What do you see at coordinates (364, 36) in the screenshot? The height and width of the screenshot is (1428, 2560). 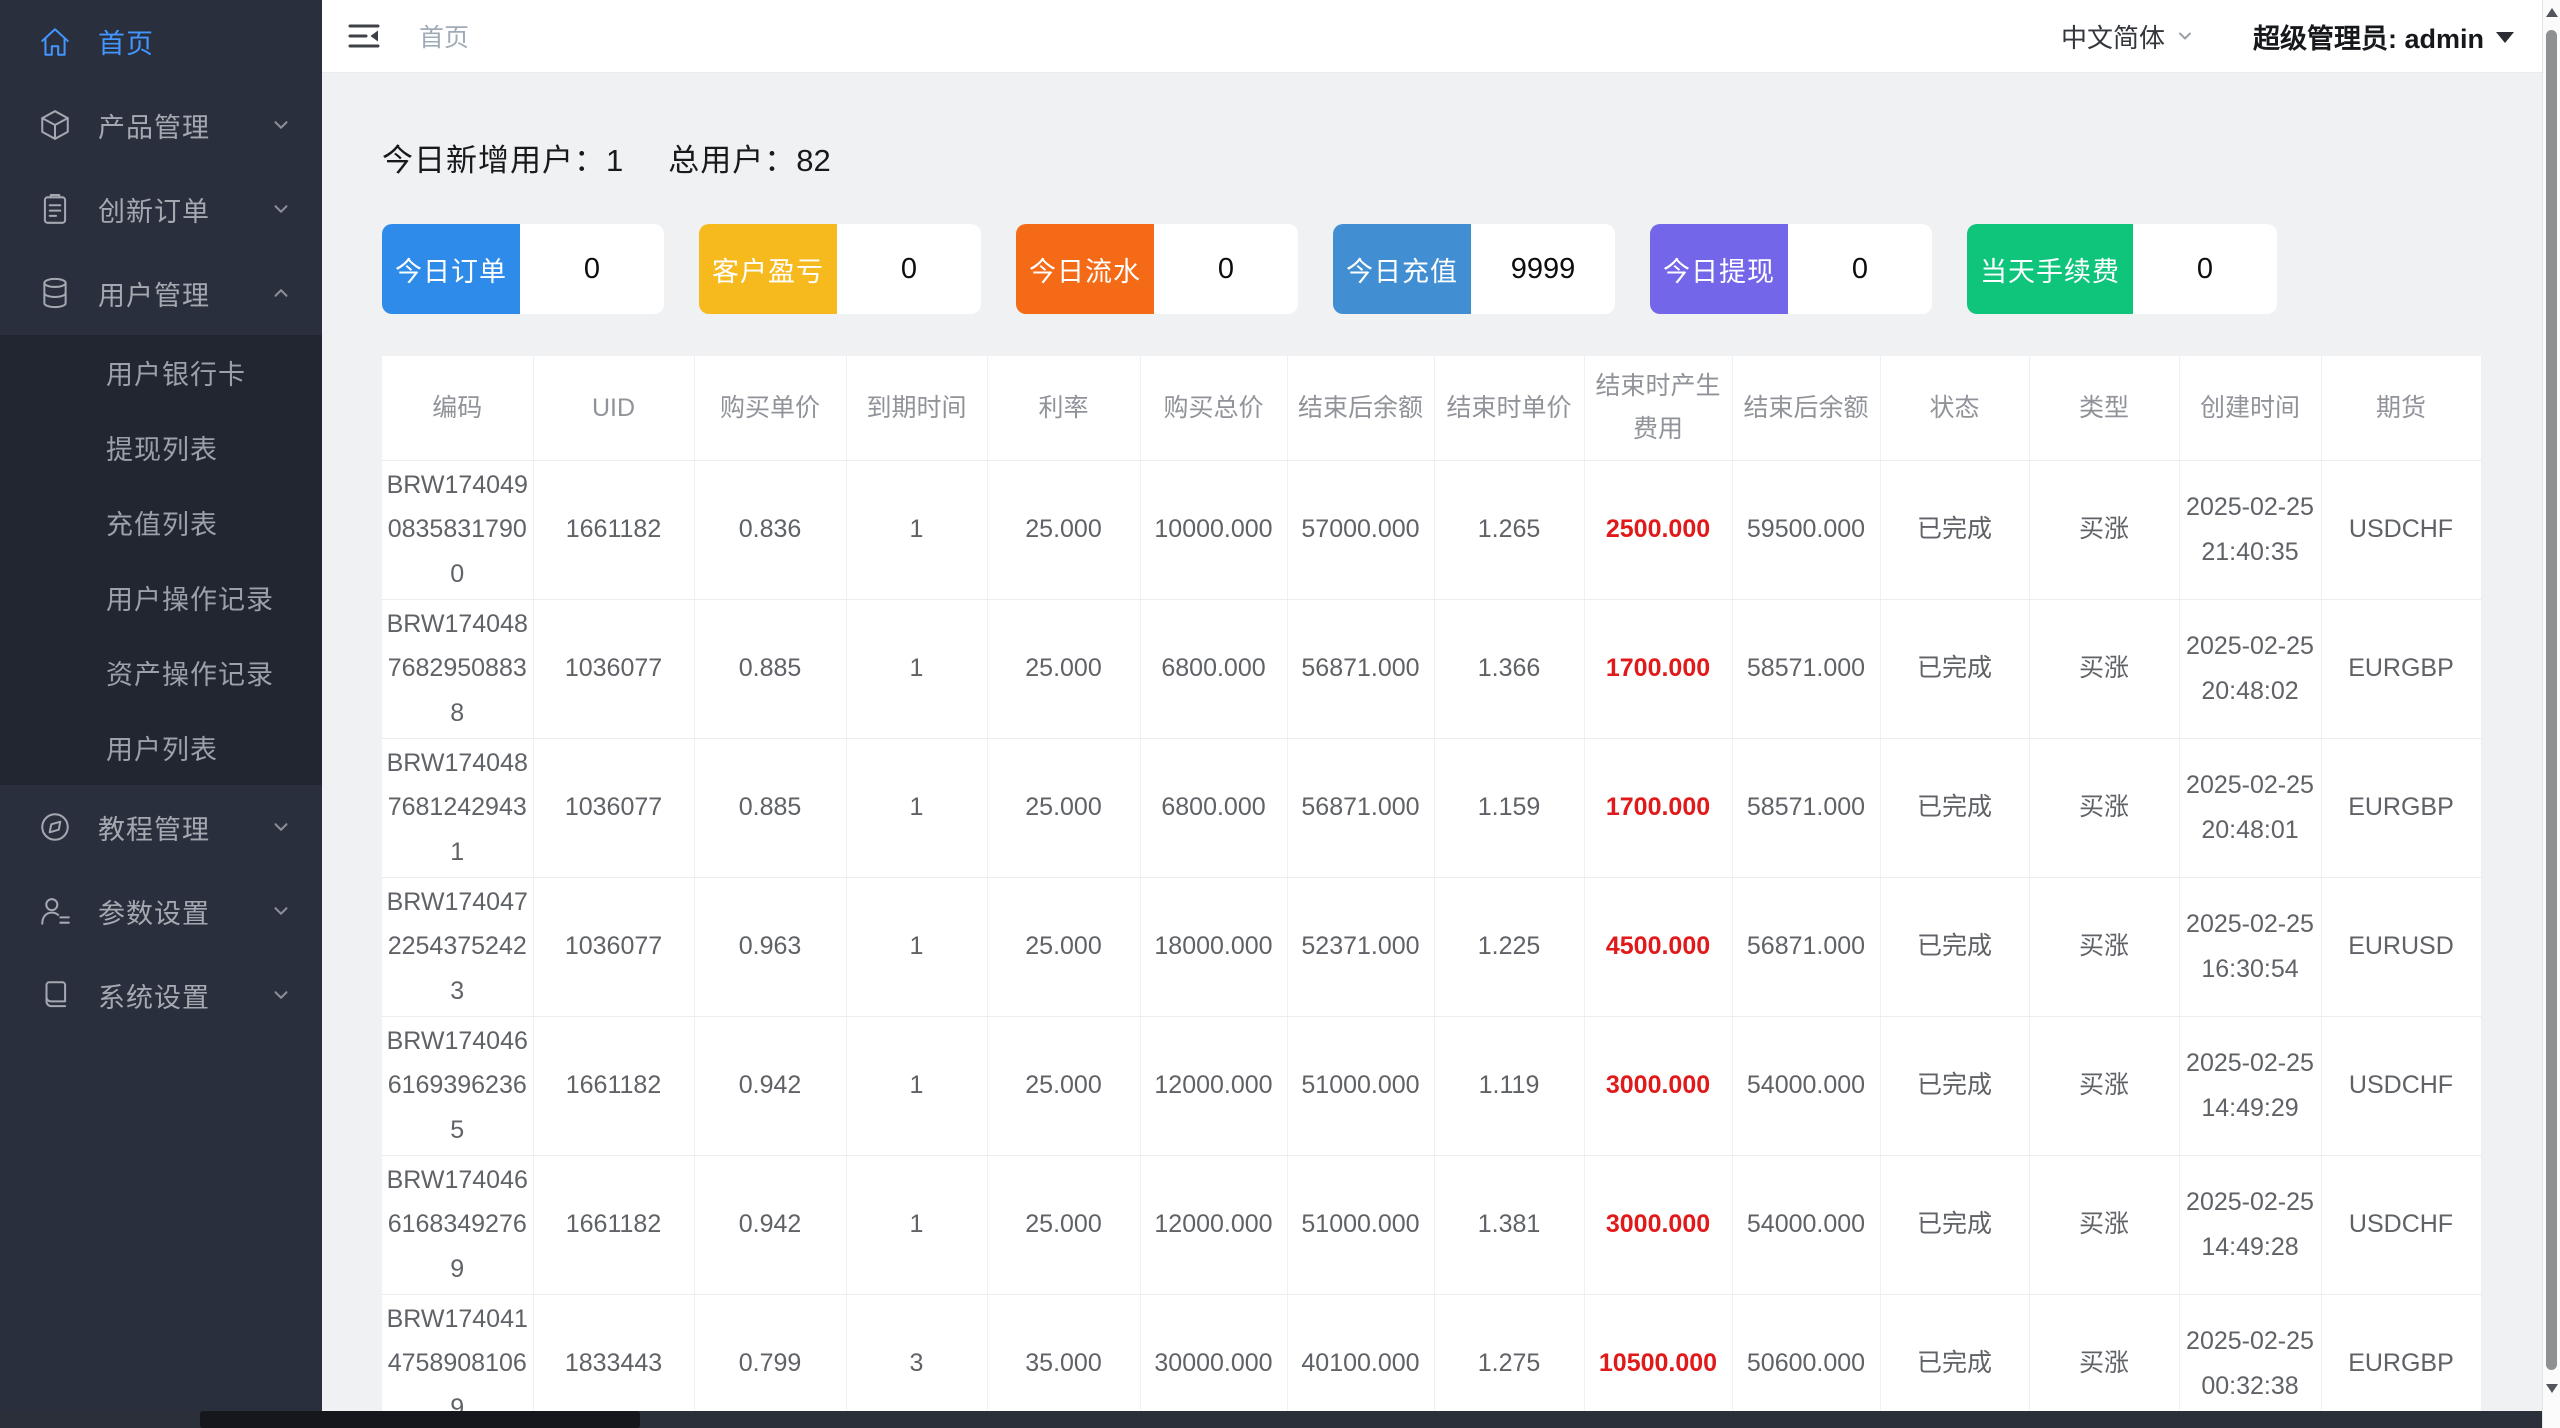 I see `collapse-menu-icon` at bounding box center [364, 36].